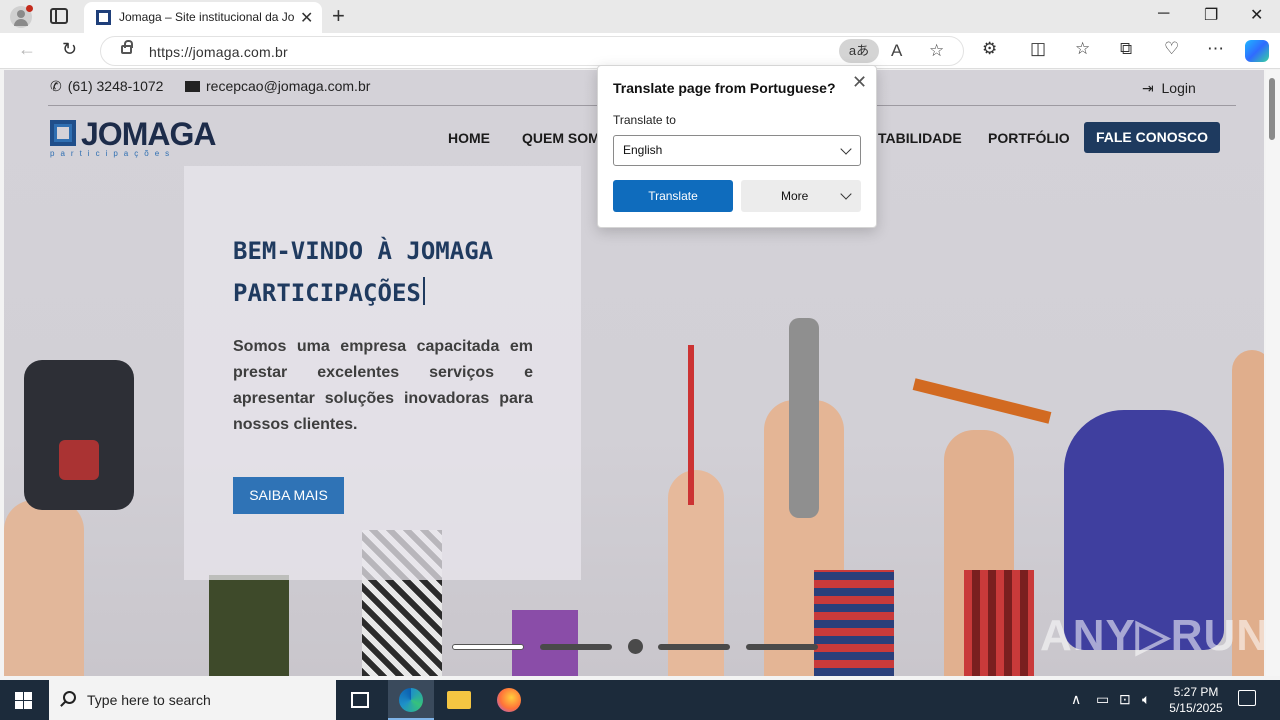  I want to click on clock-time: 5:27 PM, so click(1196, 692).